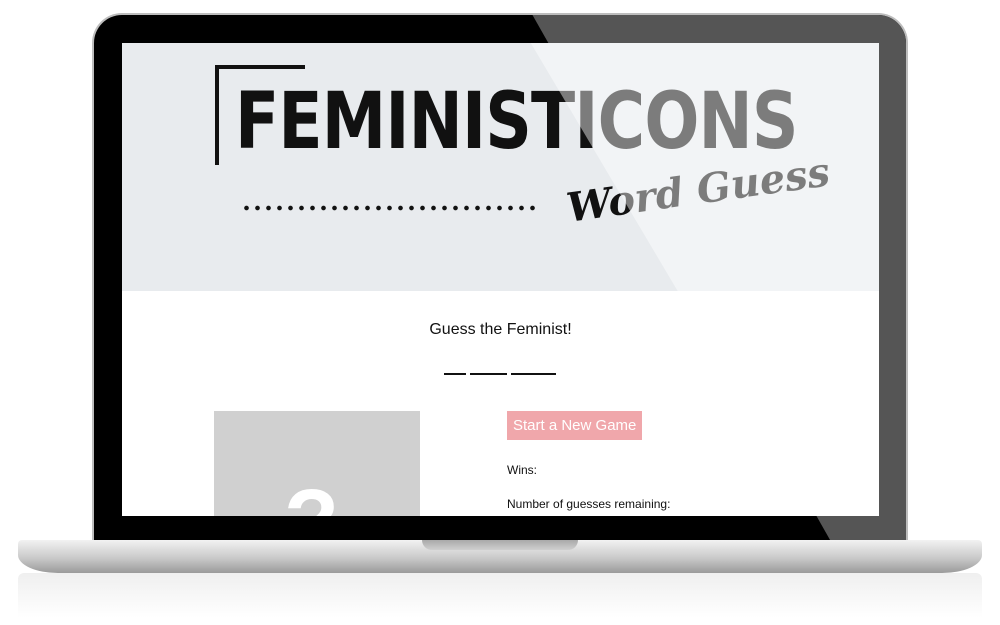  What do you see at coordinates (500, 329) in the screenshot?
I see `game-title: Guess the Feminist!` at bounding box center [500, 329].